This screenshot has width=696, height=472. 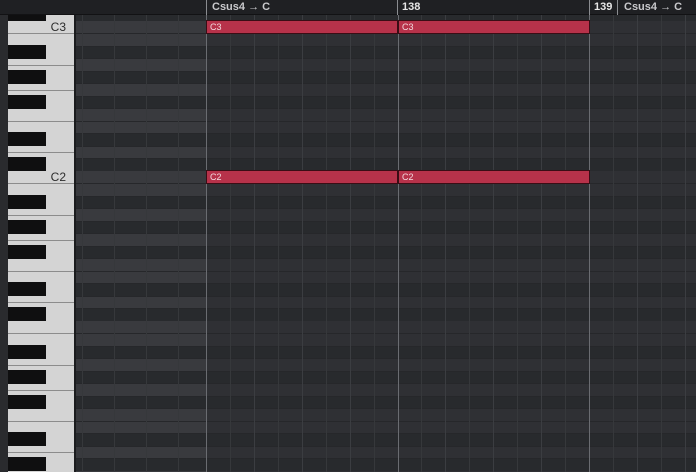 I want to click on timeline-ruler: Csus4 → C 138 139 Csus4 → C, so click(x=348, y=7).